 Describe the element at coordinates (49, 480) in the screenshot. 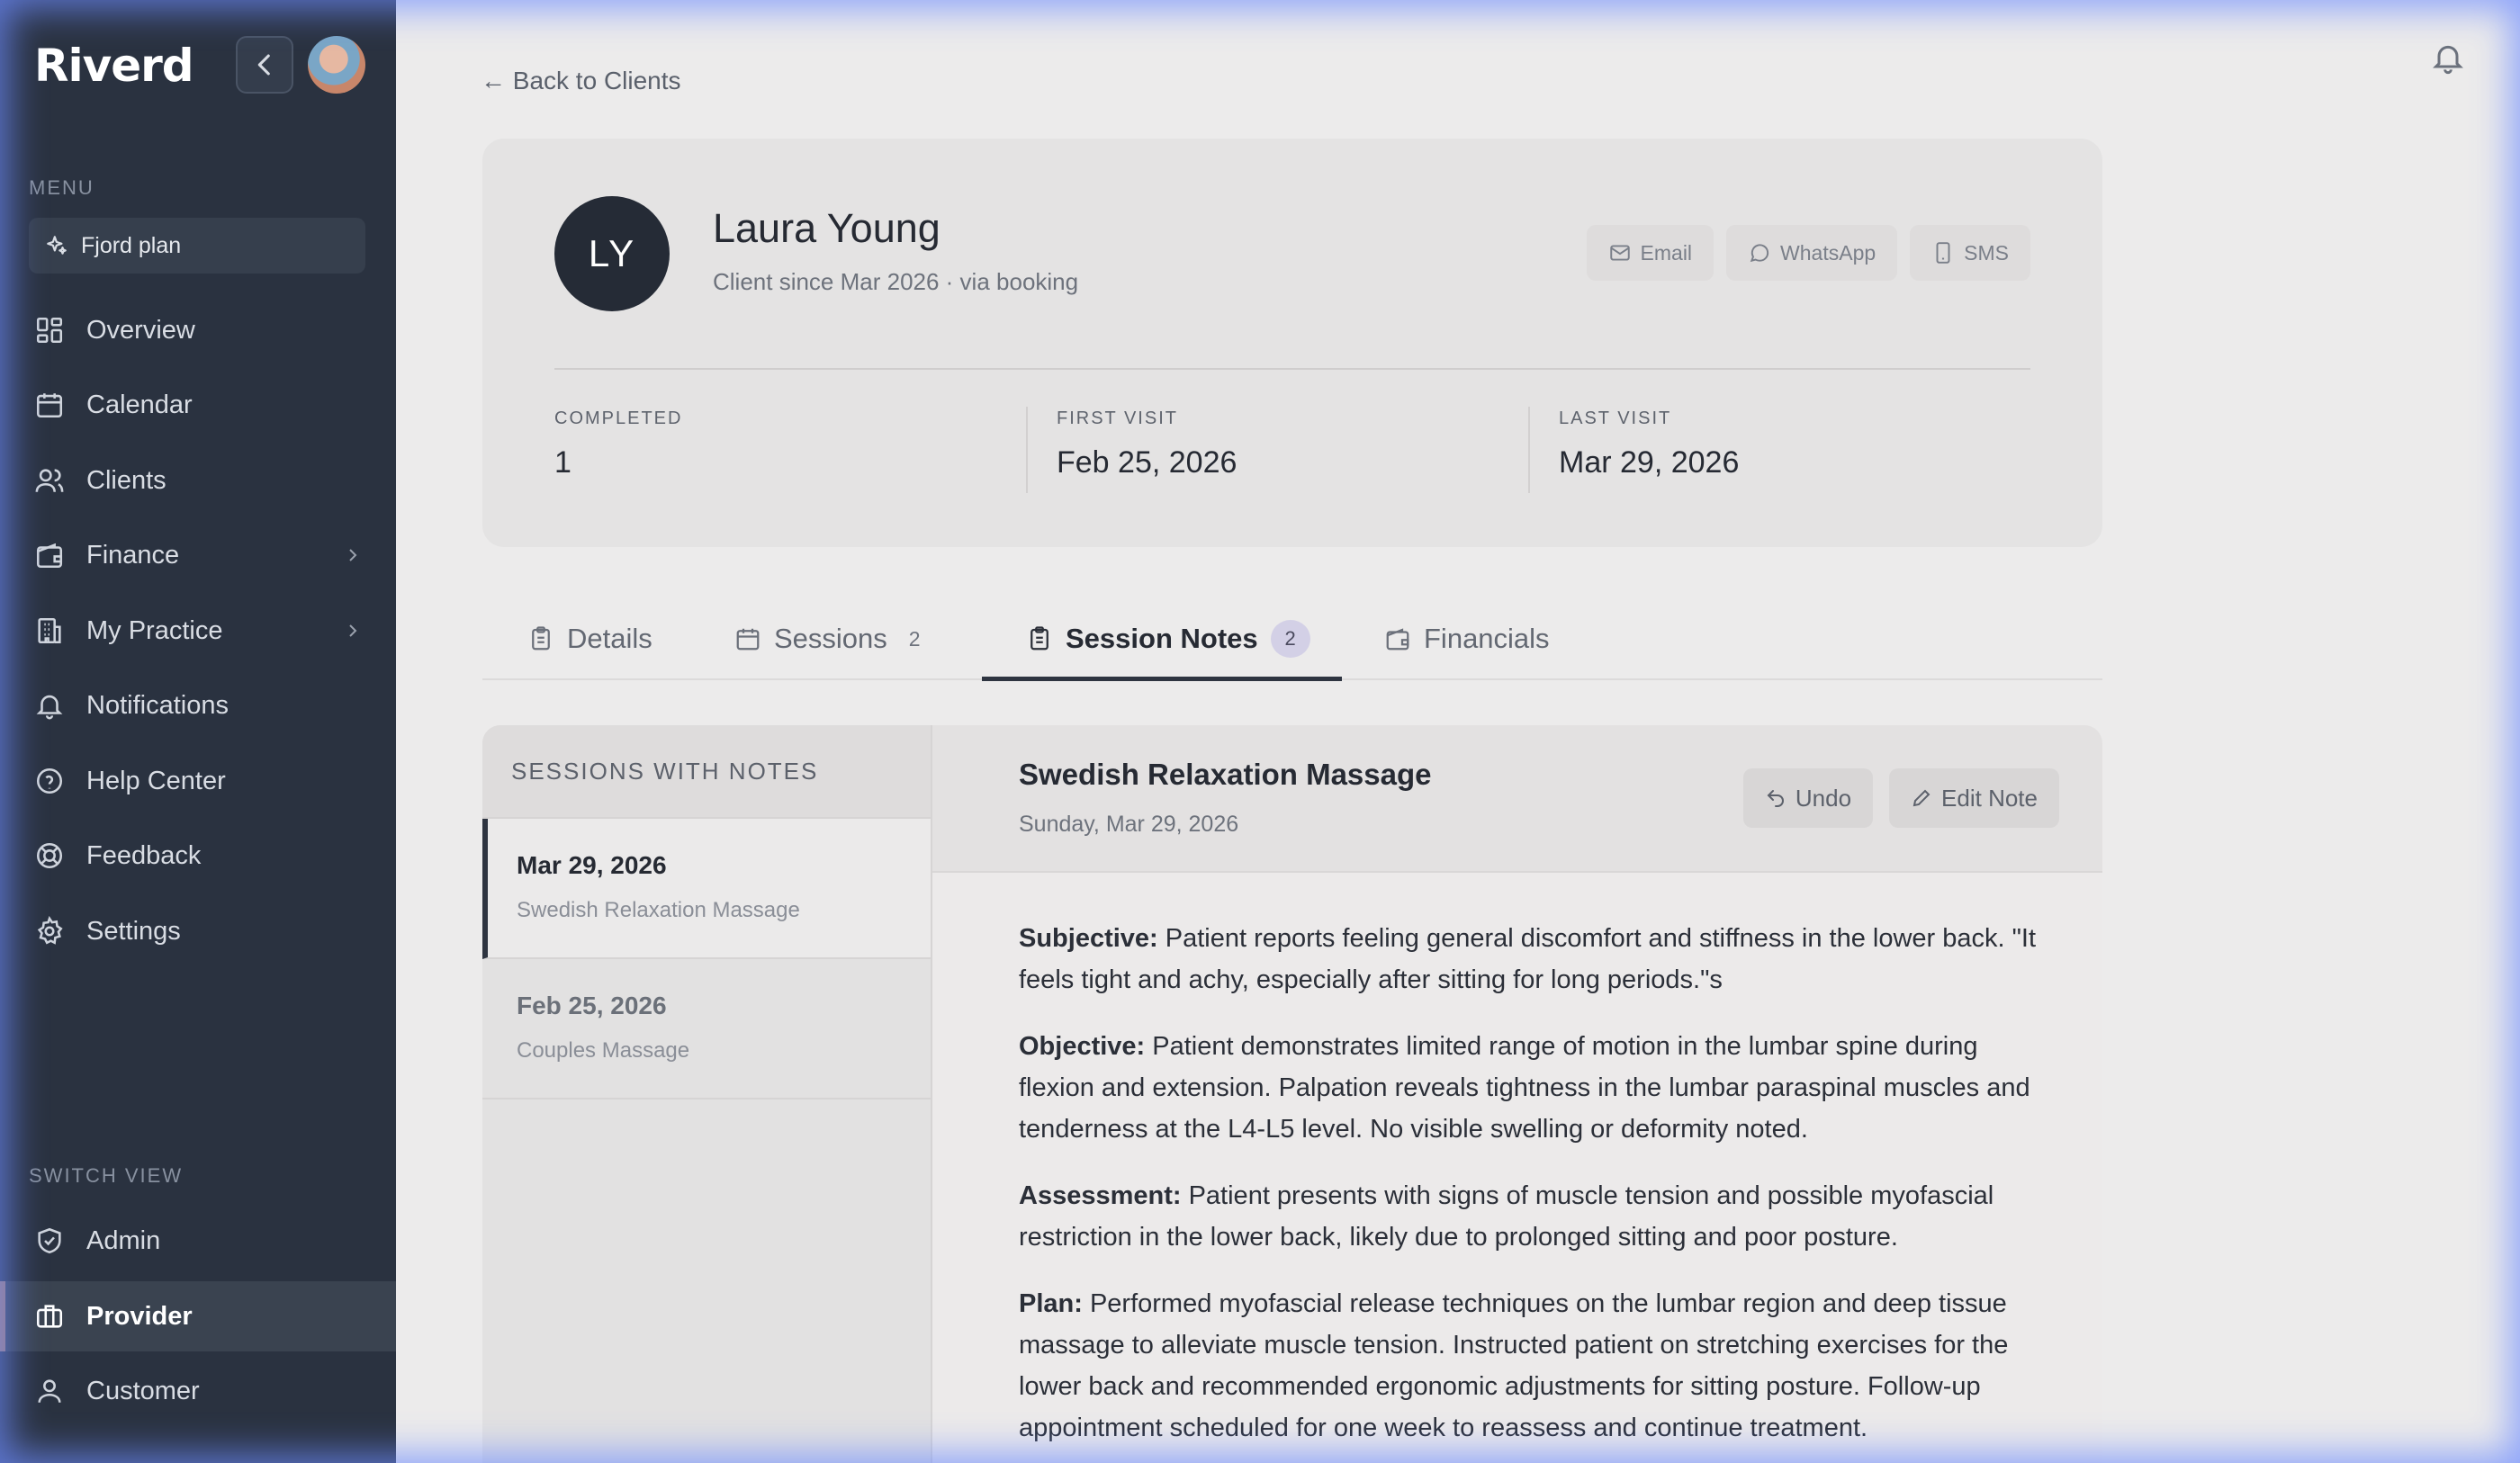

I see `users-icon` at that location.